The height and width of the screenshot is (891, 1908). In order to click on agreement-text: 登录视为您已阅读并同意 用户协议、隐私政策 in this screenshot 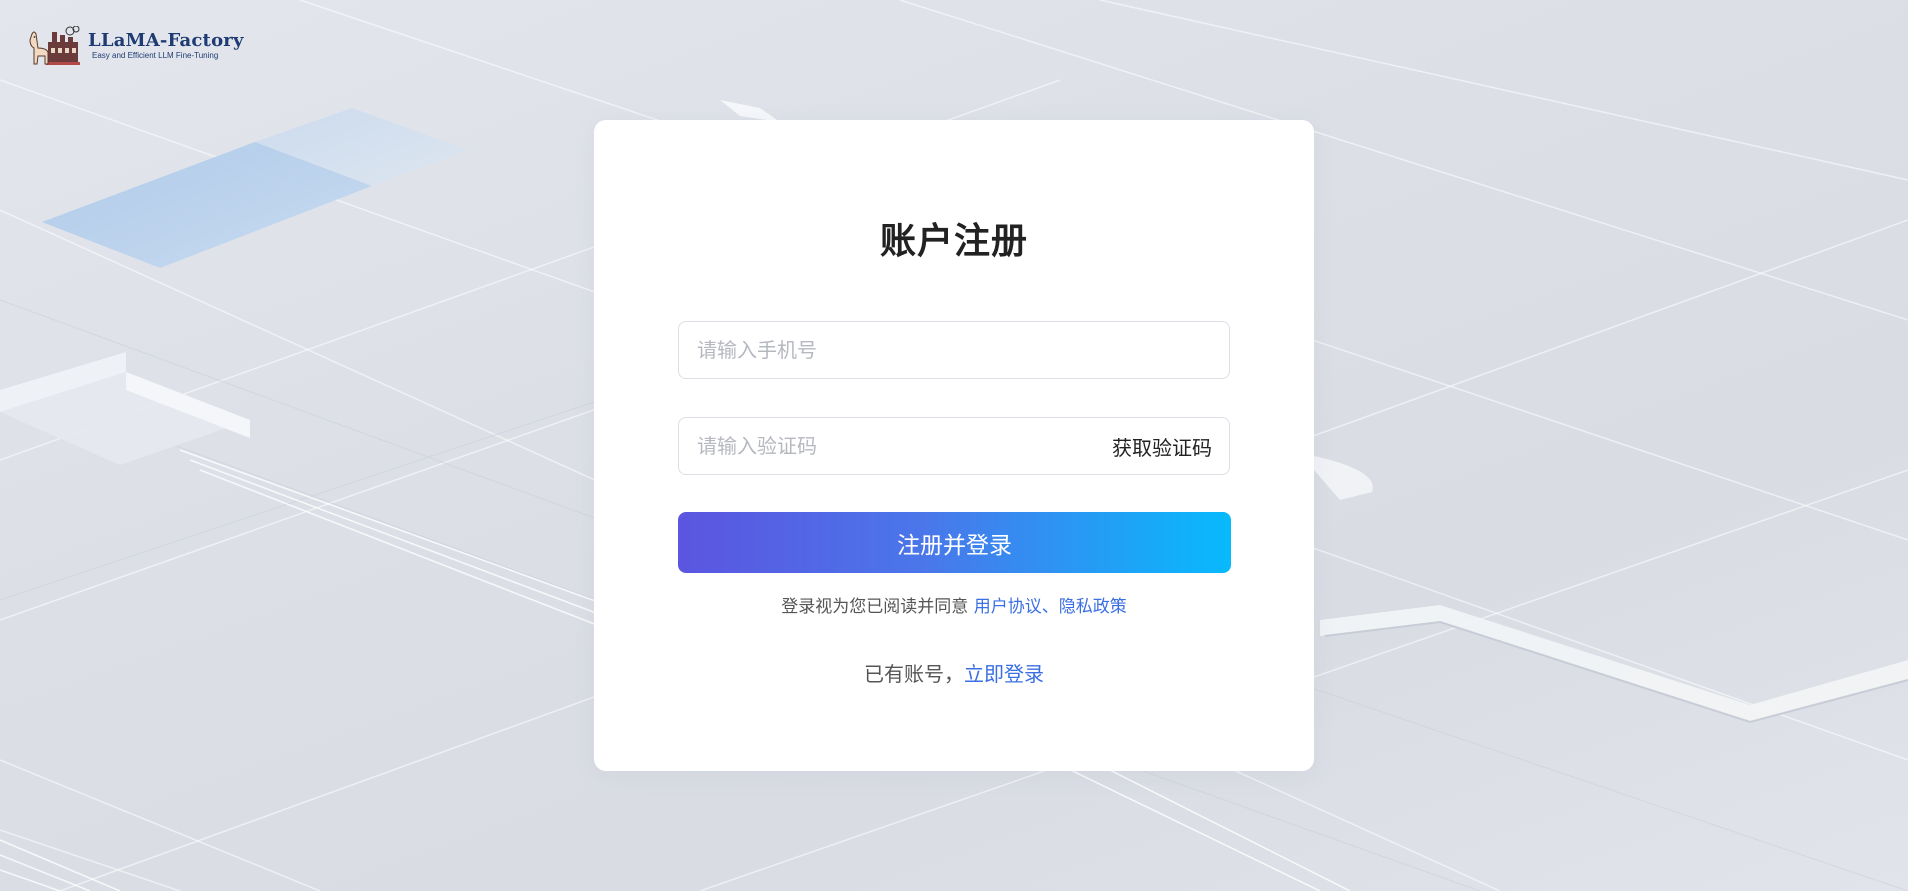, I will do `click(954, 604)`.